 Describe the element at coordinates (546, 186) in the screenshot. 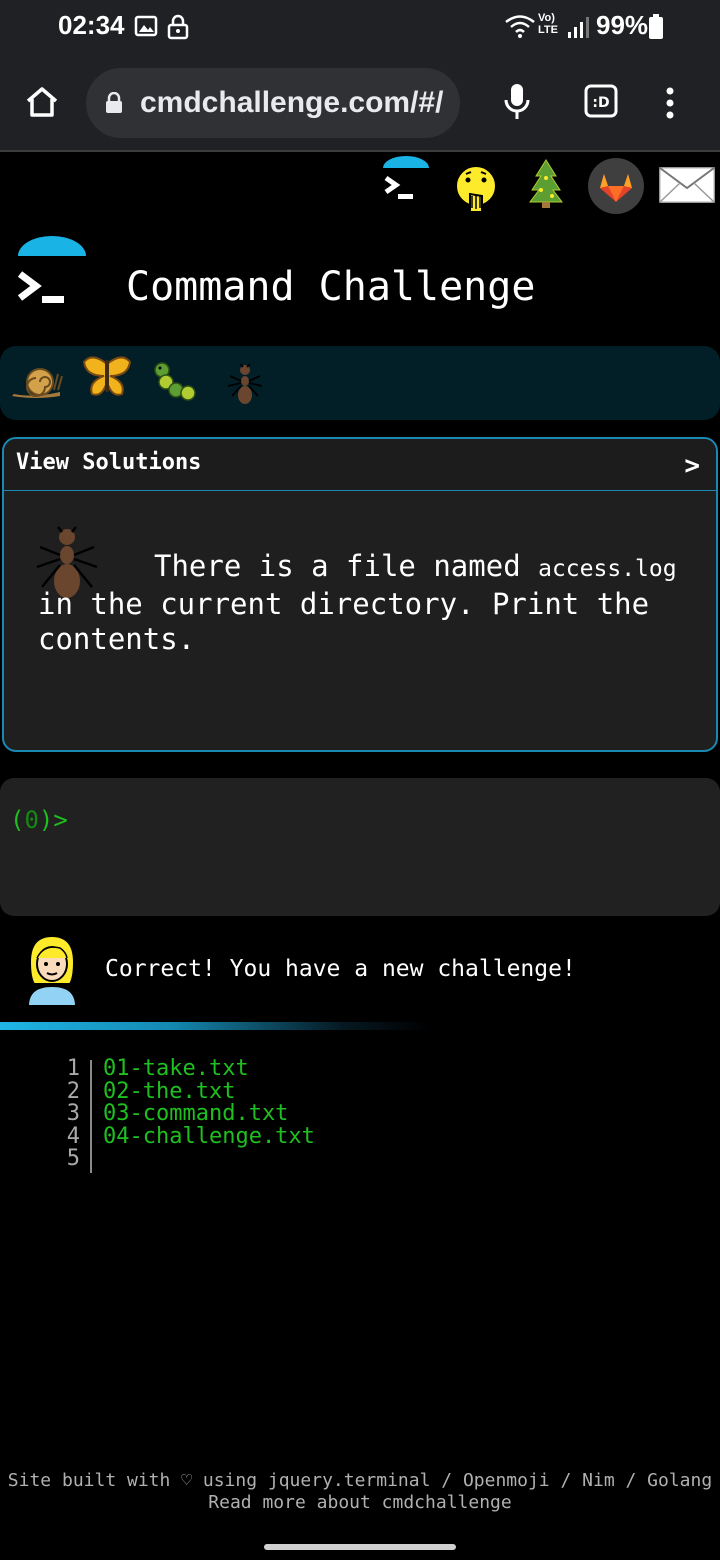

I see `tree-icon` at that location.